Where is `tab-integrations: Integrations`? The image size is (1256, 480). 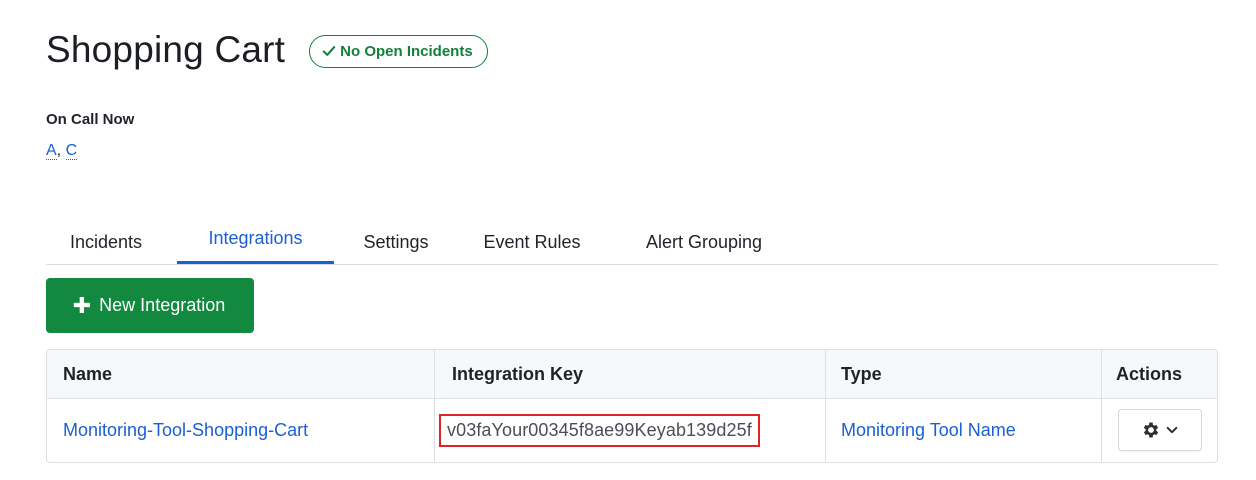
tab-integrations: Integrations is located at coordinates (255, 243).